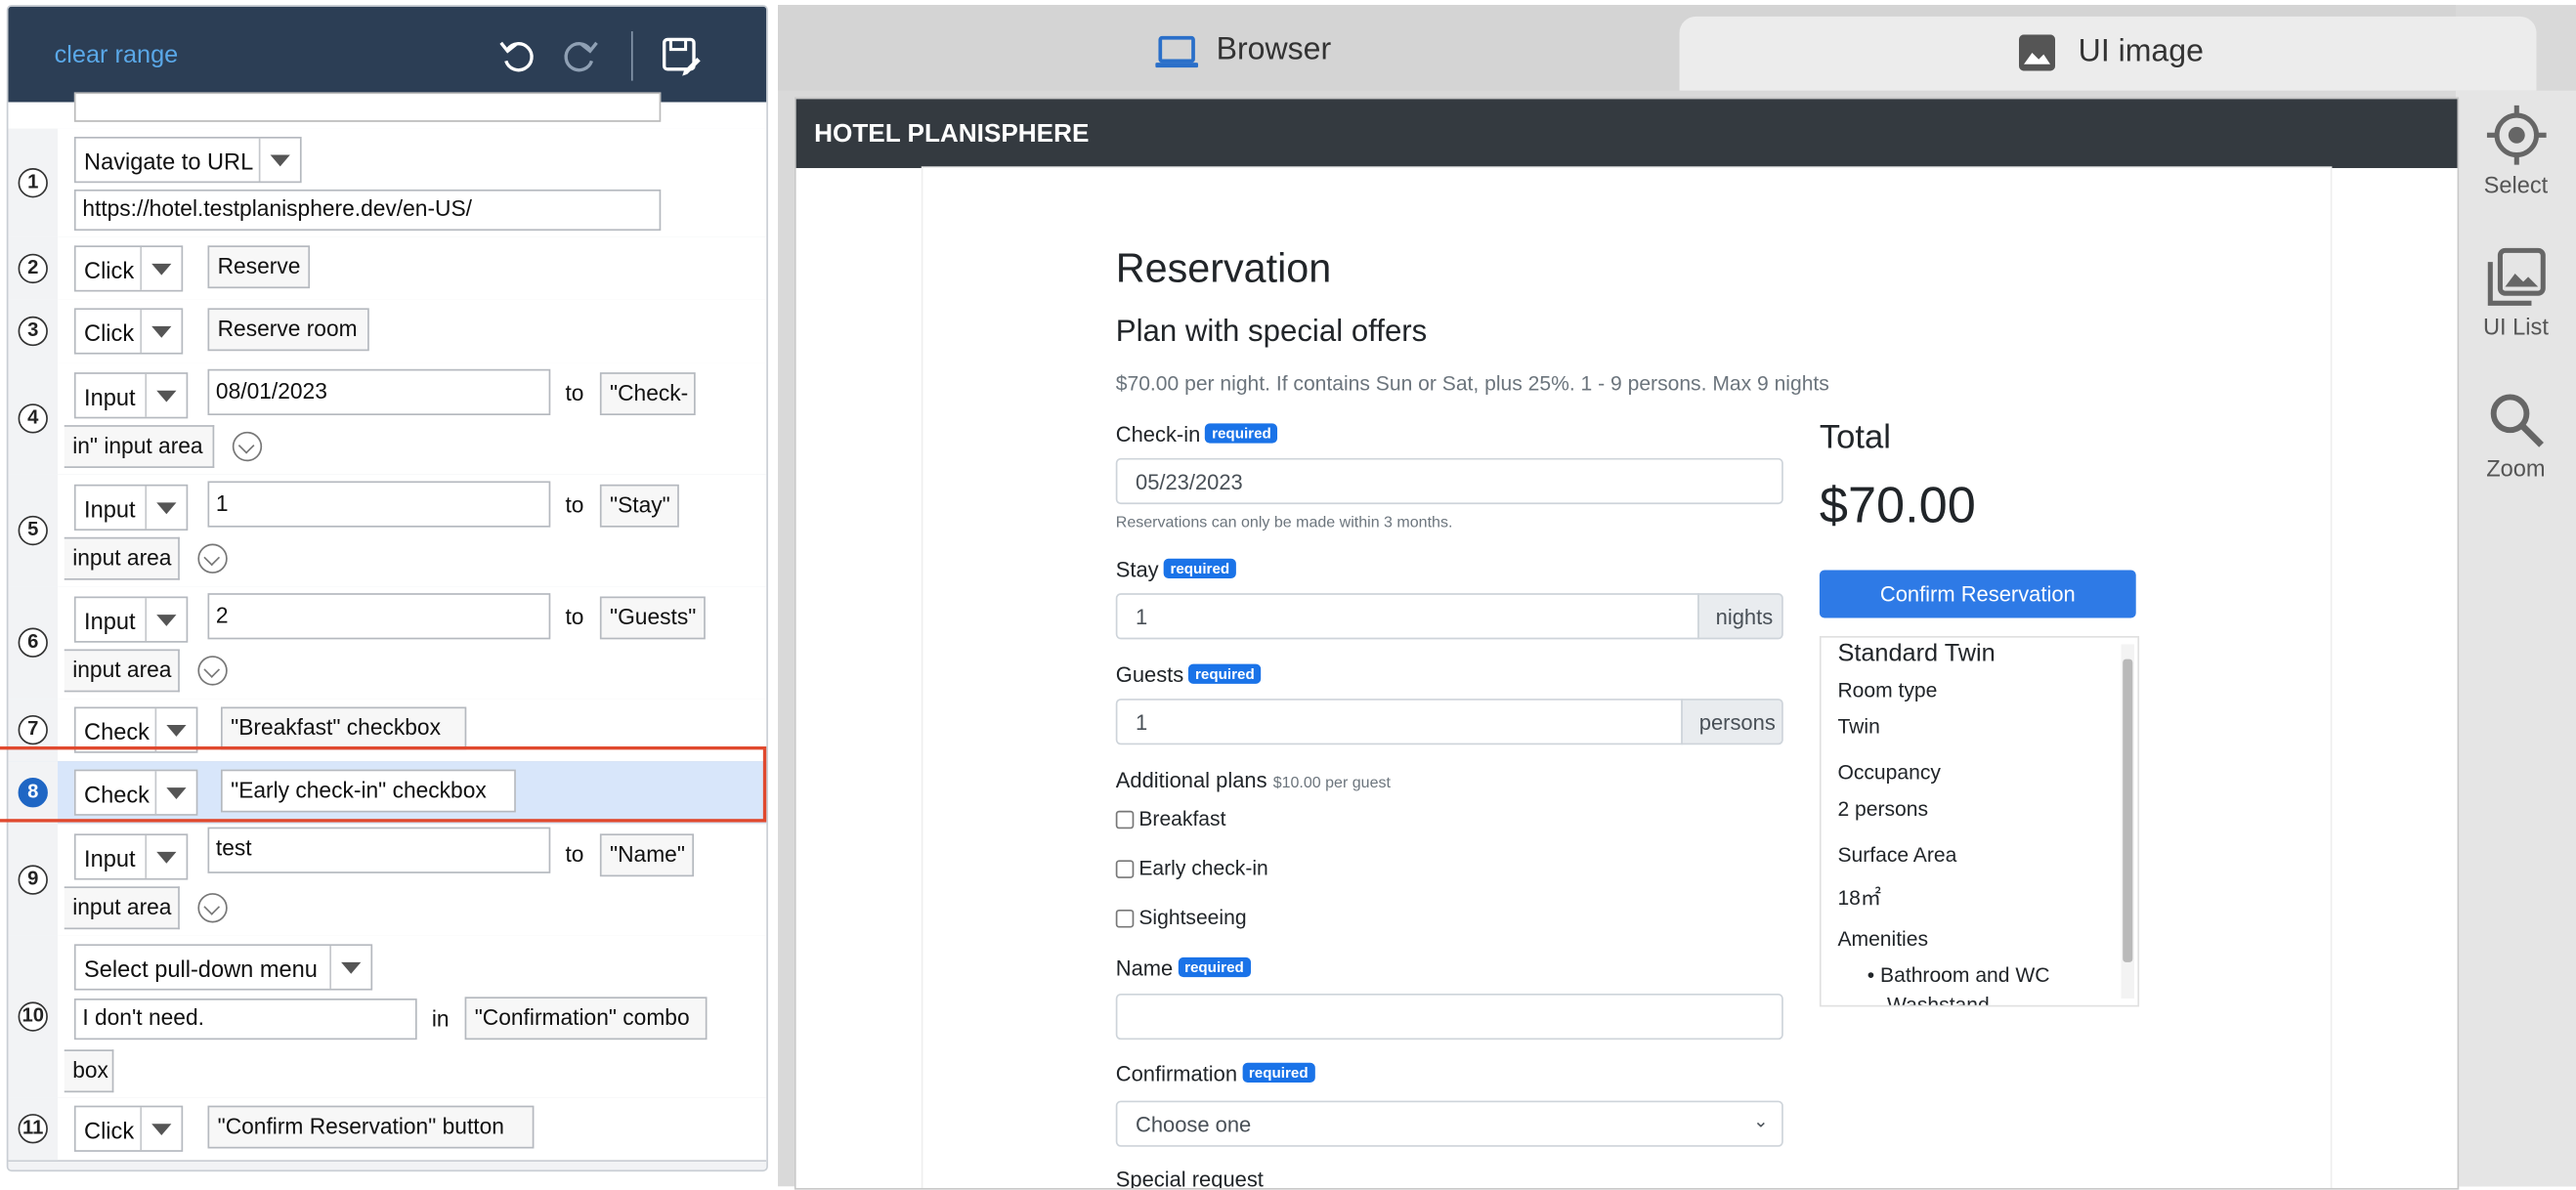 Image resolution: width=2576 pixels, height=1190 pixels. Describe the element at coordinates (652, 618) in the screenshot. I see `target-chip-a: "Guests"` at that location.